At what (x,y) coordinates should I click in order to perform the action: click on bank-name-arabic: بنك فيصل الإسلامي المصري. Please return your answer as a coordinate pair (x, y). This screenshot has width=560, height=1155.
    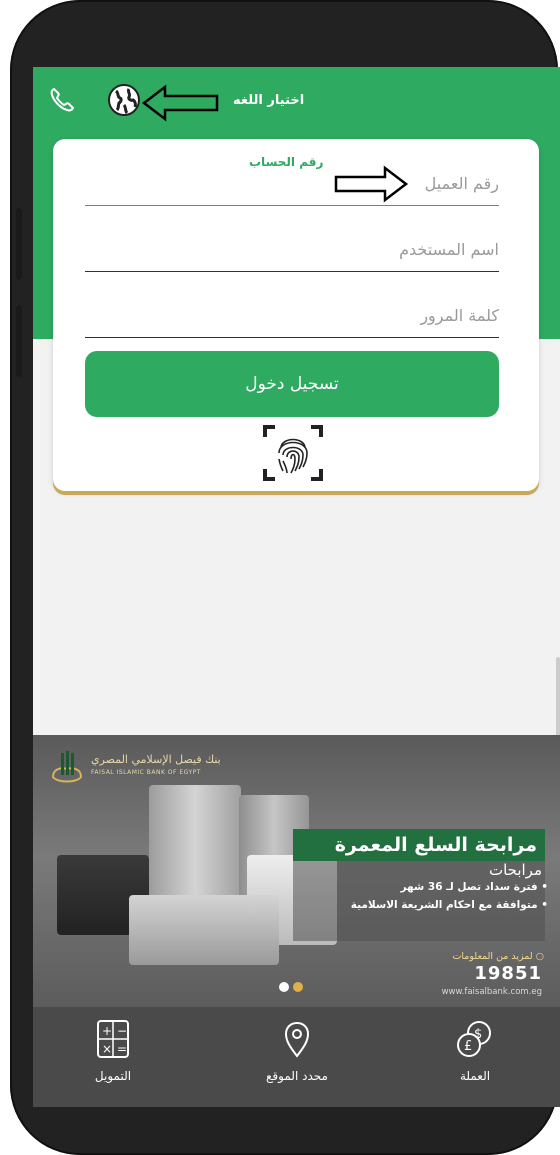
    Looking at the image, I should click on (156, 759).